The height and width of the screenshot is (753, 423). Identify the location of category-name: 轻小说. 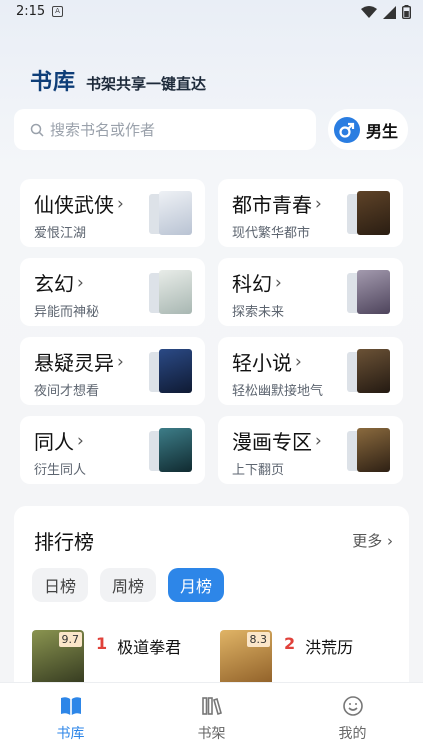
(262, 363).